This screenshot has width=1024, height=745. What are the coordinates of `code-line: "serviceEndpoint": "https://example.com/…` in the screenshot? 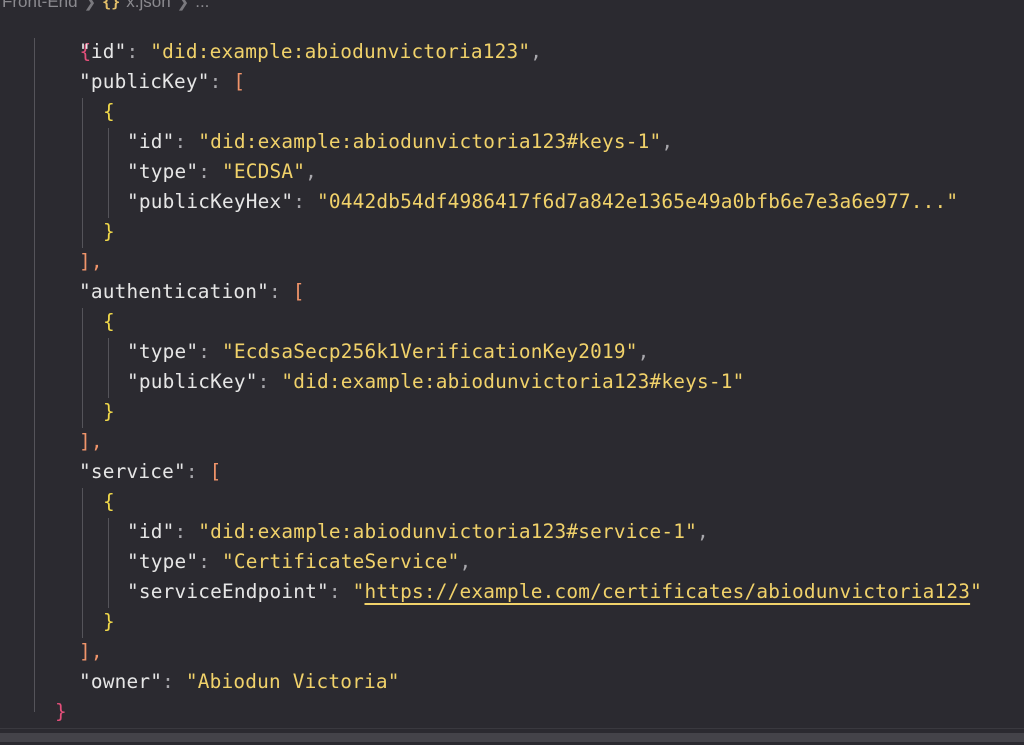 It's located at (554, 592).